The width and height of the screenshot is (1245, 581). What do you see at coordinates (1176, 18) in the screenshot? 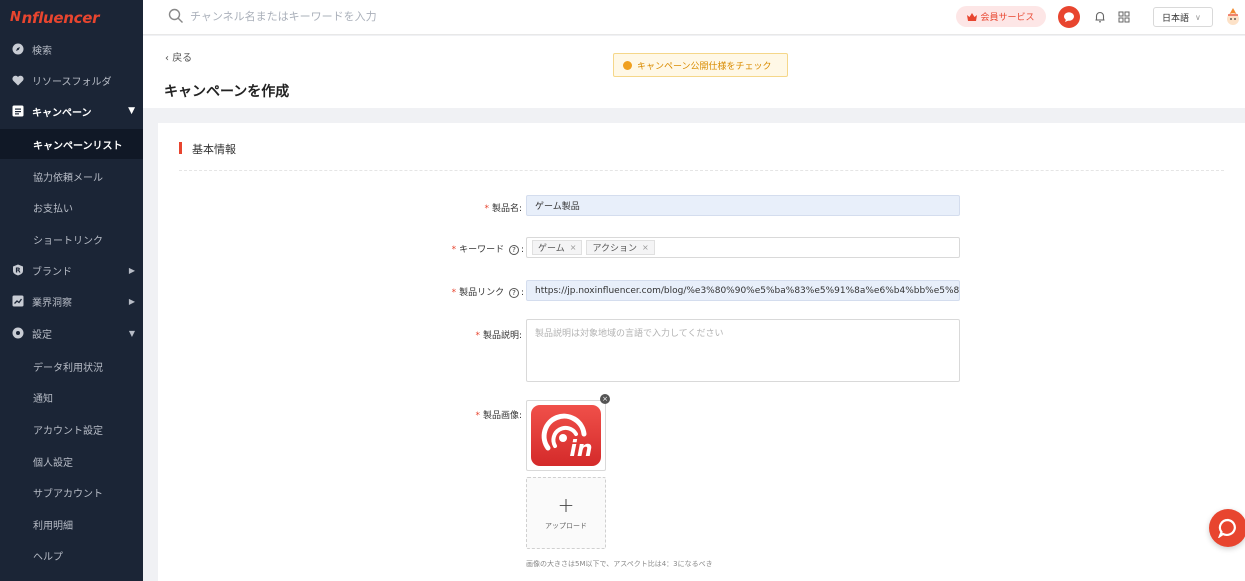
I see `language-value: 日本語` at bounding box center [1176, 18].